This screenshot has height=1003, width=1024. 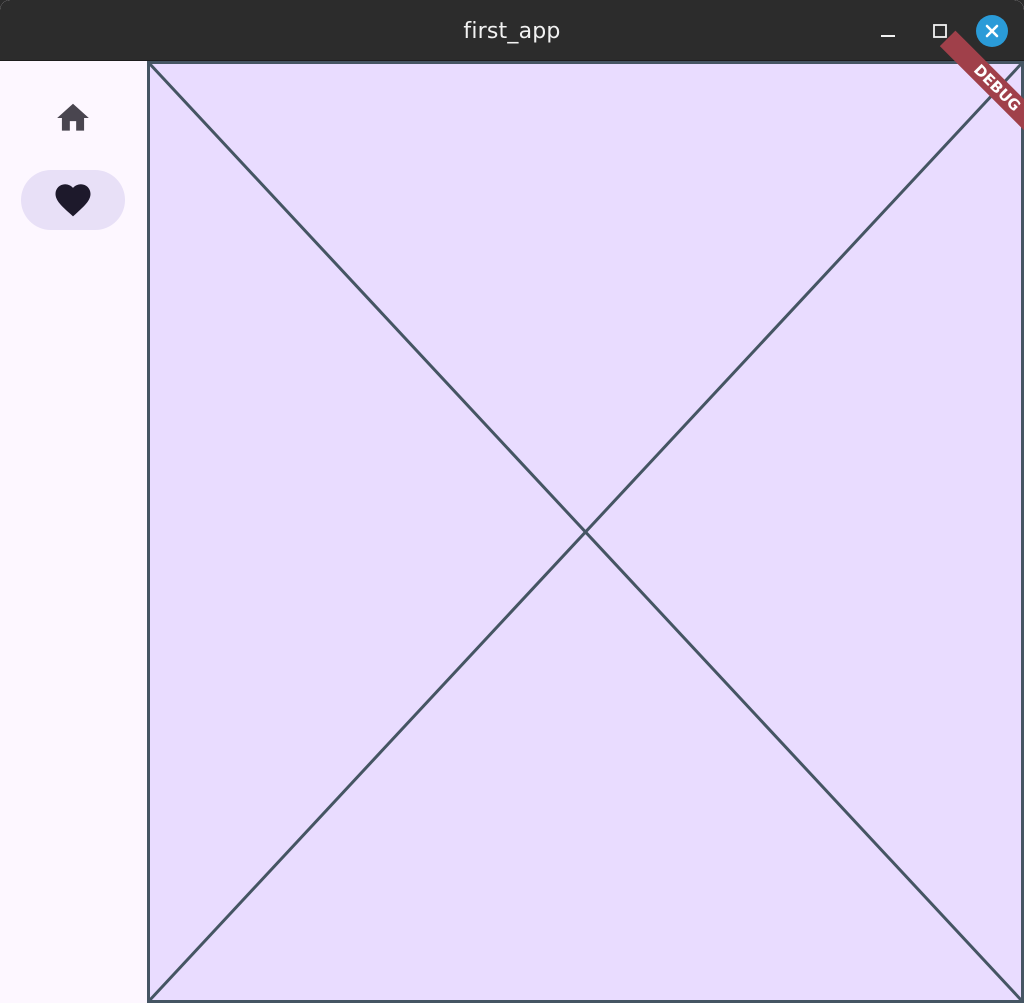 I want to click on title-bar: first_app, so click(x=512, y=30).